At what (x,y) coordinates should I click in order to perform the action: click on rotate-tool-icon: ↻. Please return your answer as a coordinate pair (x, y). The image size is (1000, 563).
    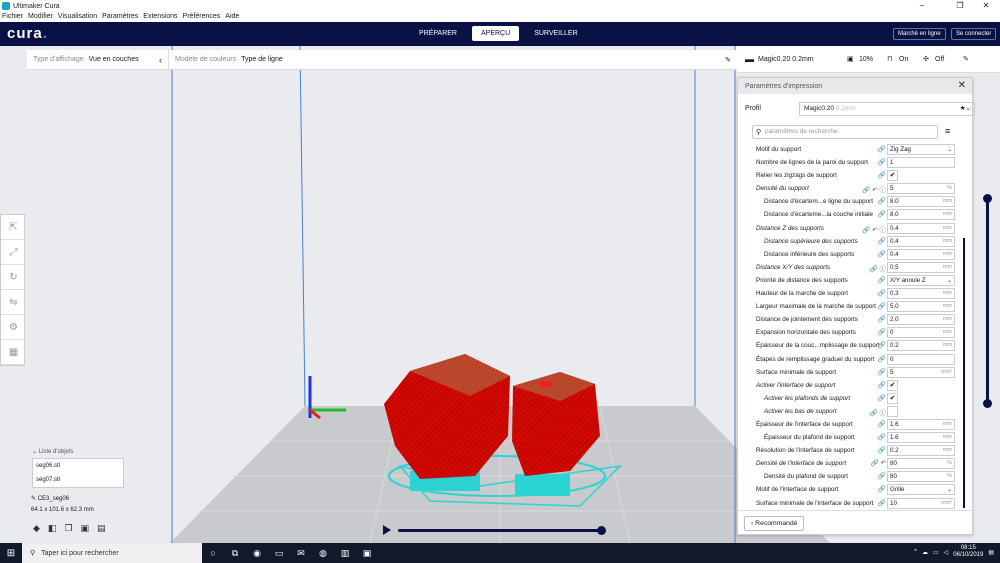
    Looking at the image, I should click on (13, 277).